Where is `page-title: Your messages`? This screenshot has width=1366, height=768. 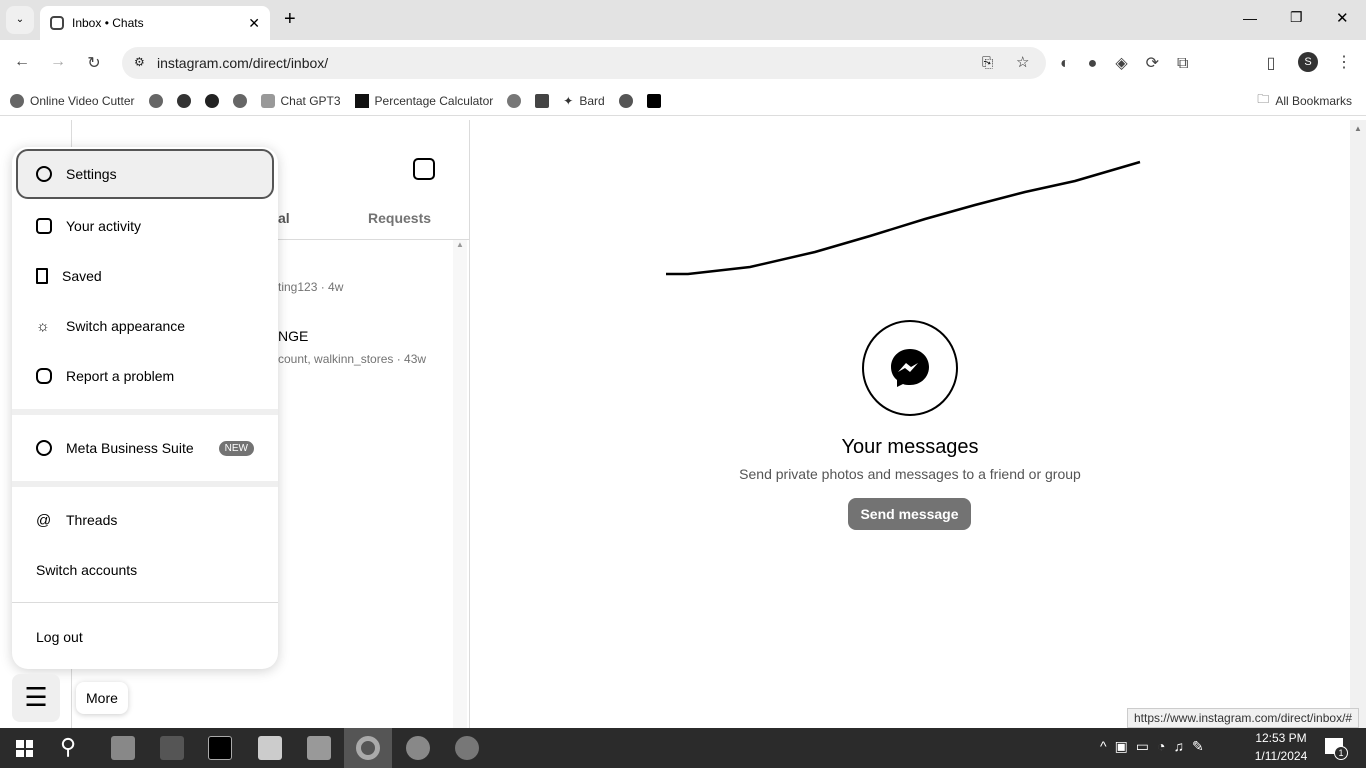
page-title: Your messages is located at coordinates (910, 447).